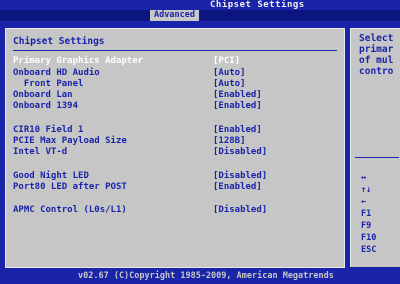 This screenshot has width=400, height=284. I want to click on tab-strip, so click(200, 15).